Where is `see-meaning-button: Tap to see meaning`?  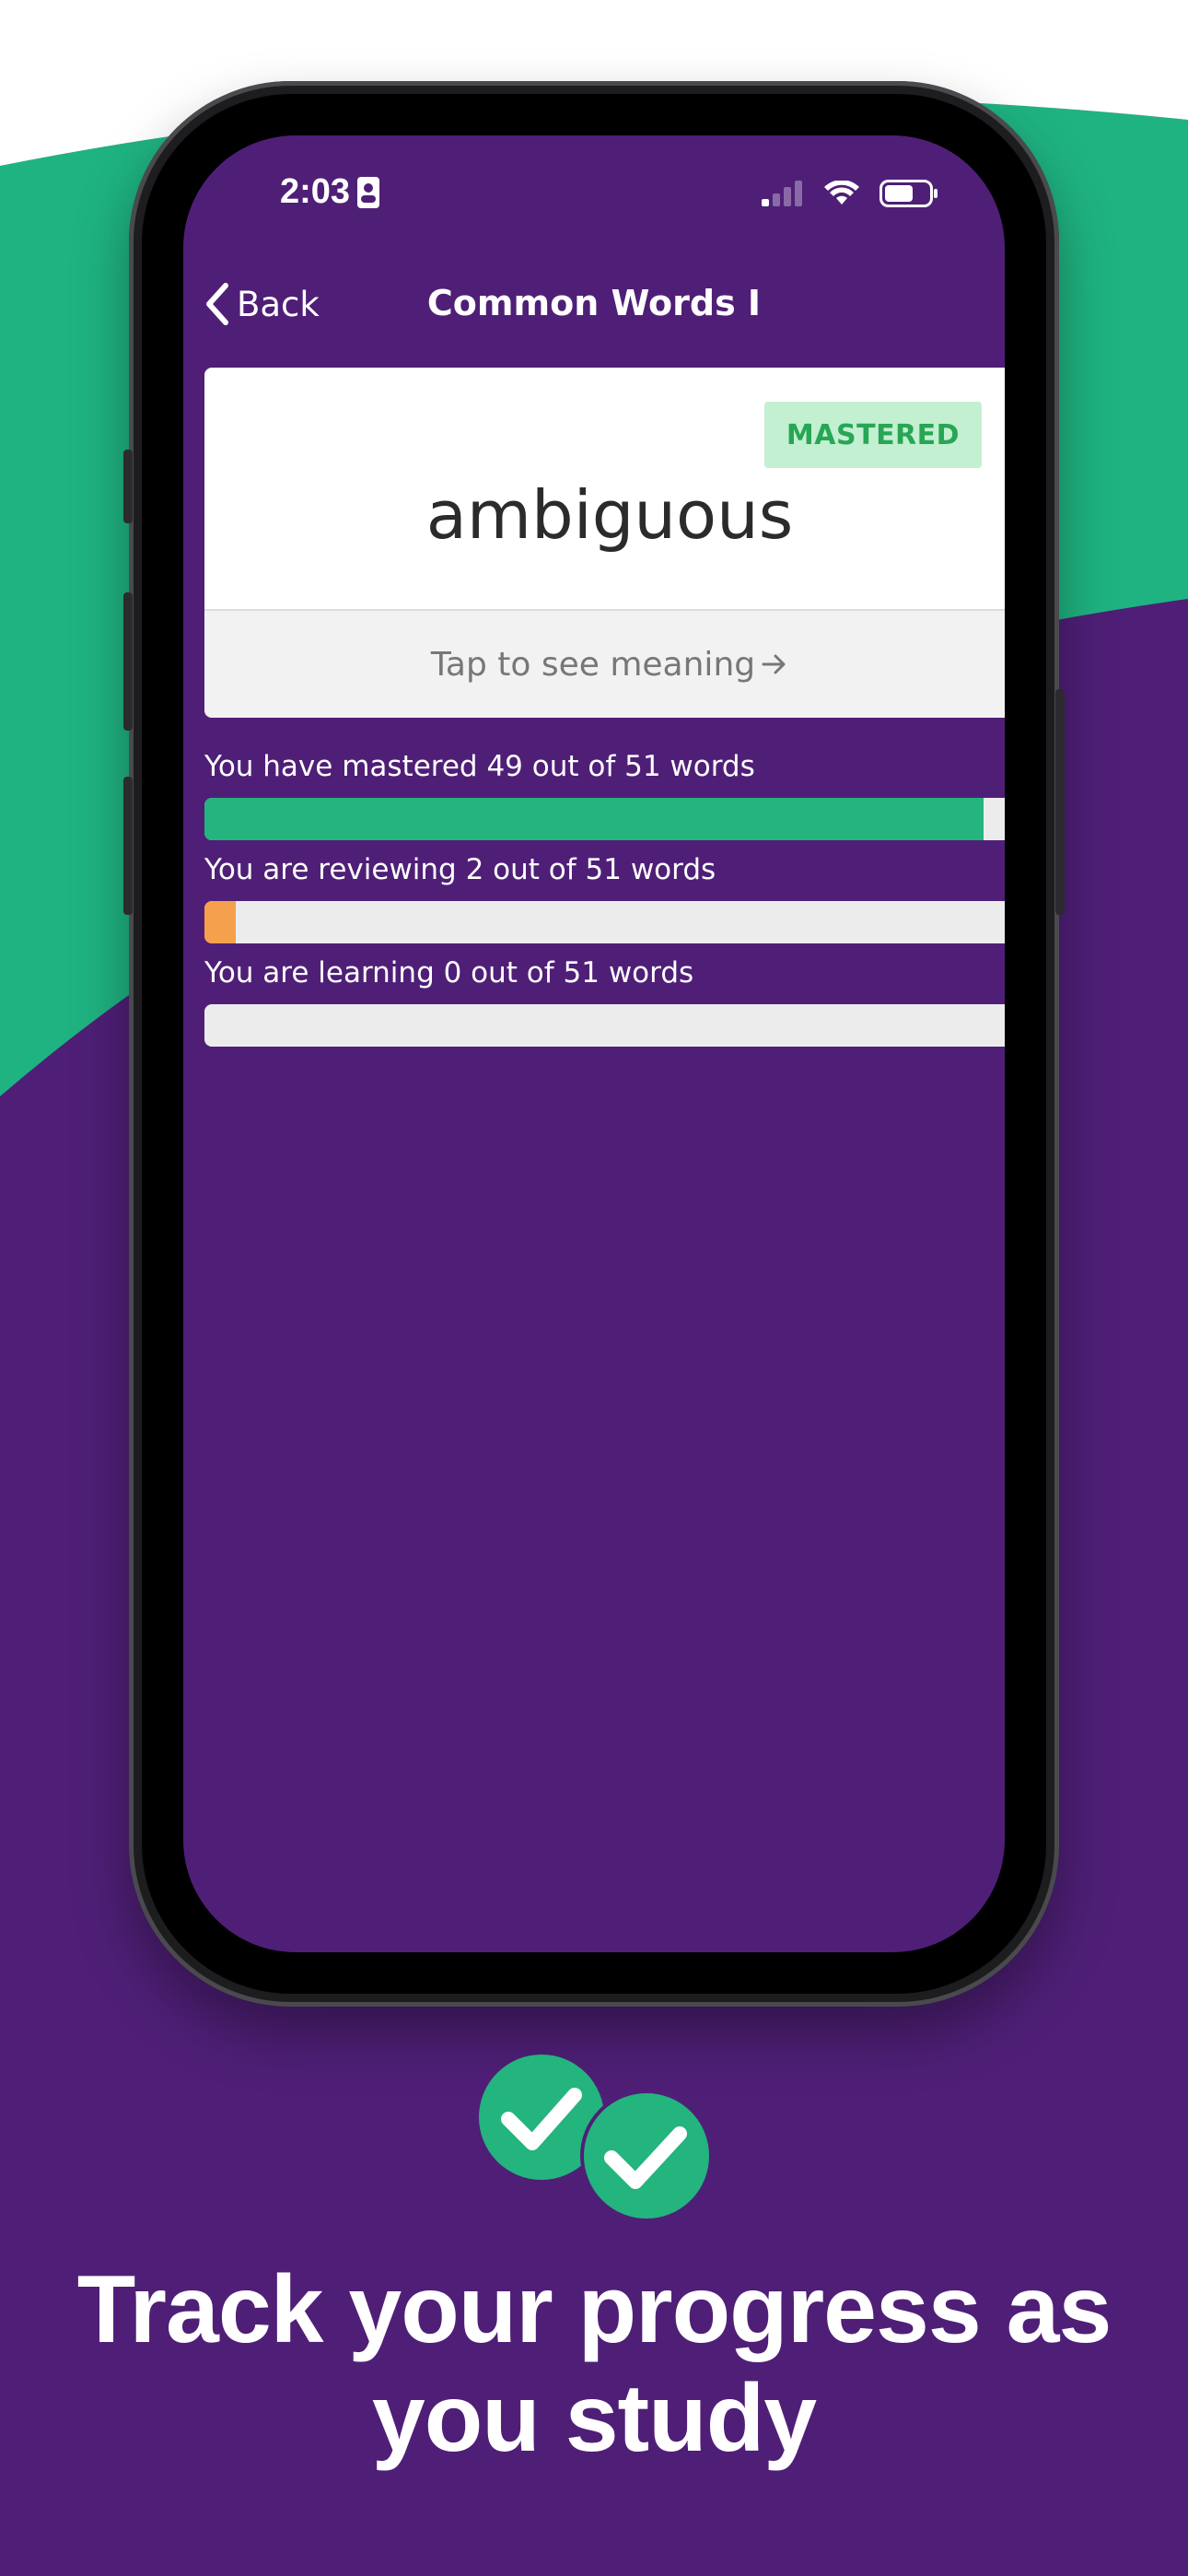
see-meaning-button: Tap to see meaning is located at coordinates (604, 663).